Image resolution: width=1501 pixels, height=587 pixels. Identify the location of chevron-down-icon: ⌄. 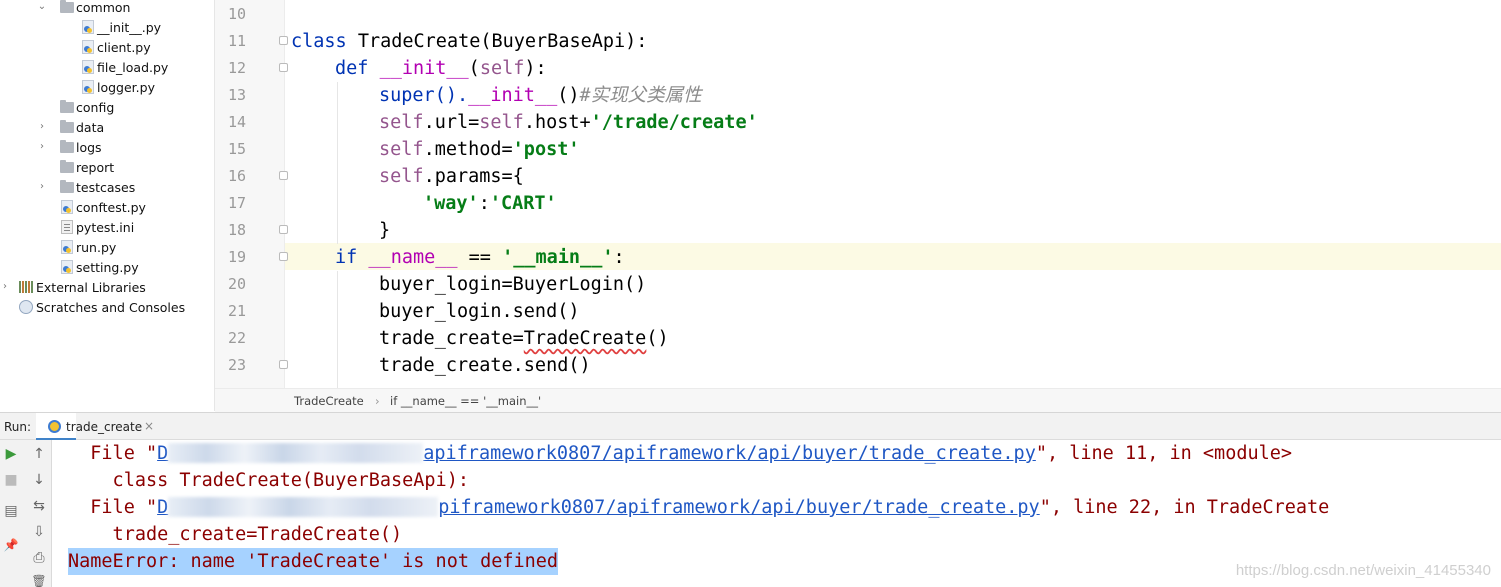
(42, 7).